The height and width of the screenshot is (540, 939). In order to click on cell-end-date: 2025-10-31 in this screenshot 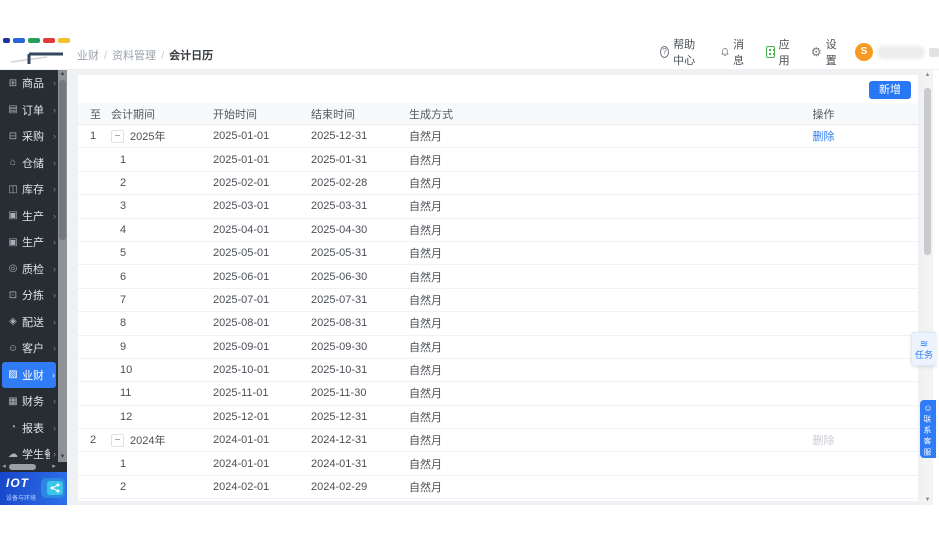, I will do `click(339, 370)`.